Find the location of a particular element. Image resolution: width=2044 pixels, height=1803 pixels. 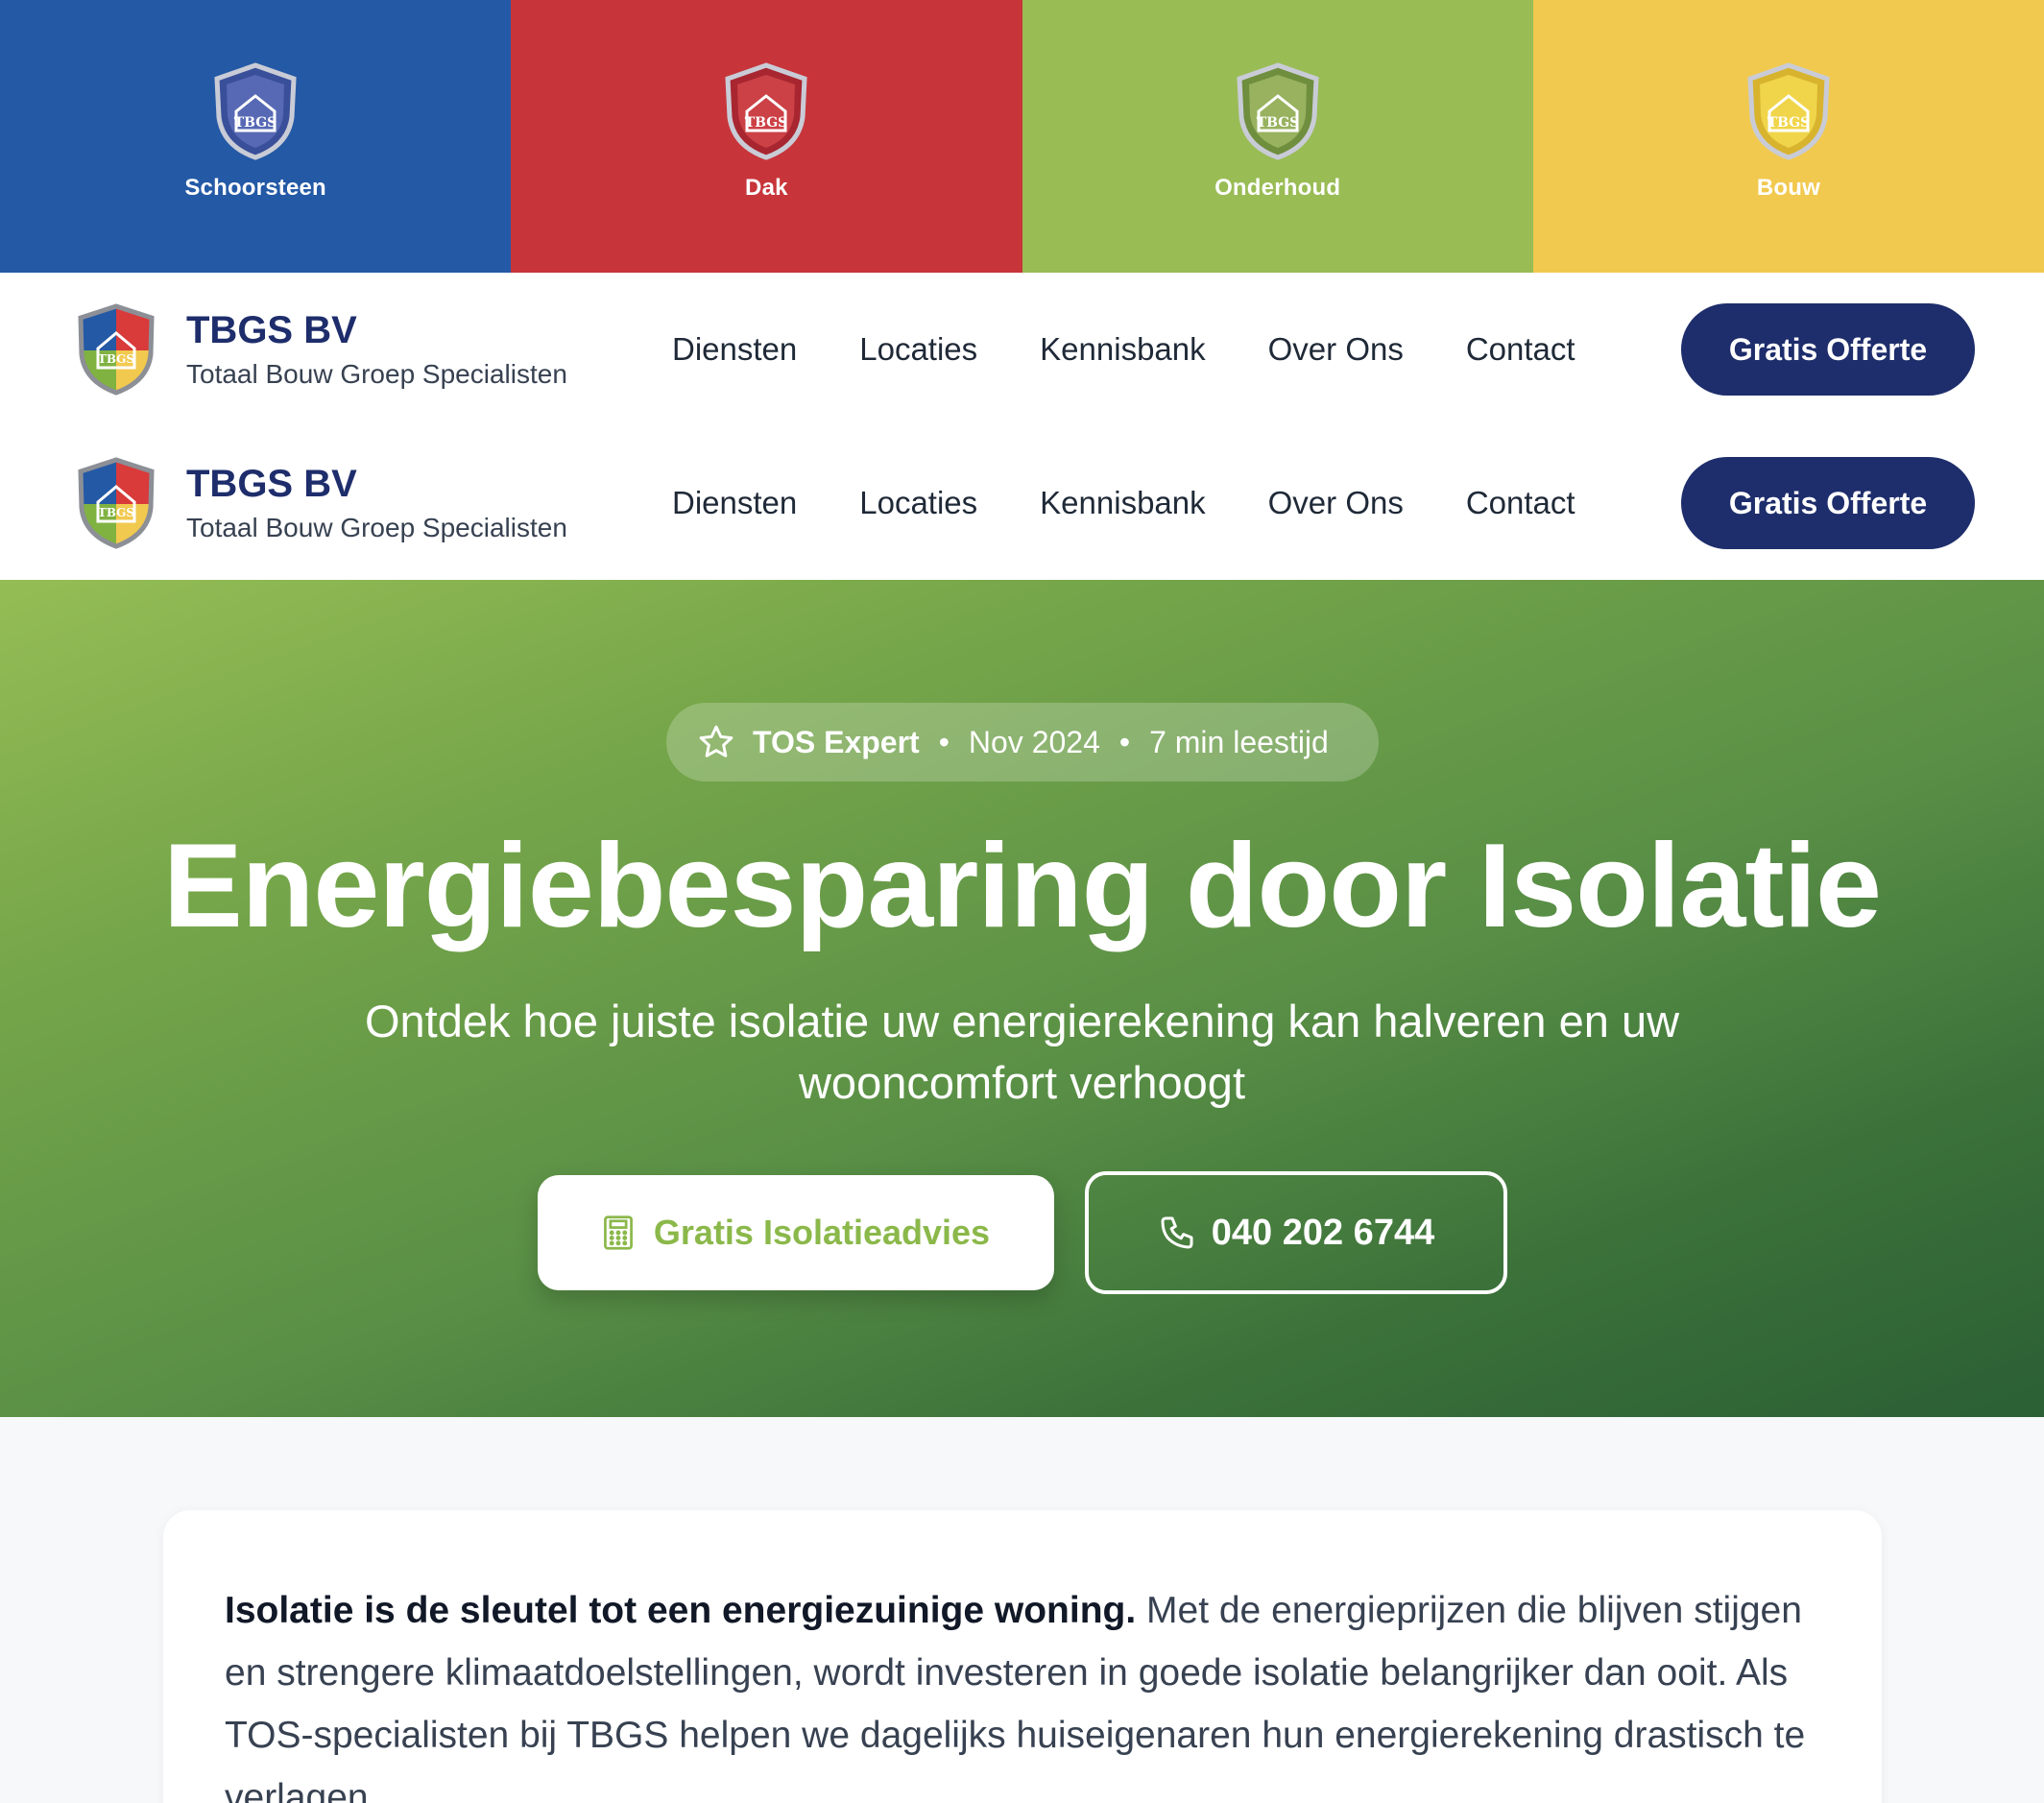

category-label: Dak is located at coordinates (766, 188).